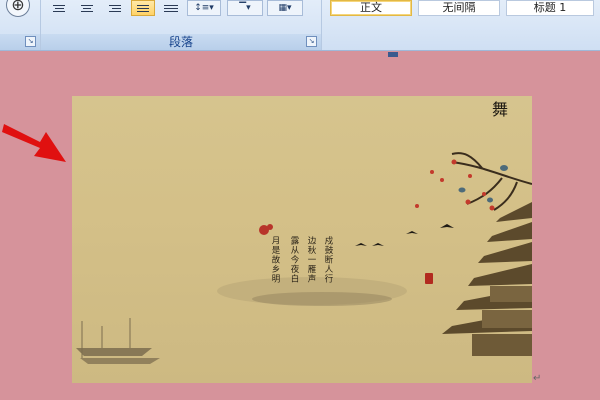 This screenshot has width=600, height=400. What do you see at coordinates (20, 25) in the screenshot?
I see `ribbon-group-left: ⊕ ↘` at bounding box center [20, 25].